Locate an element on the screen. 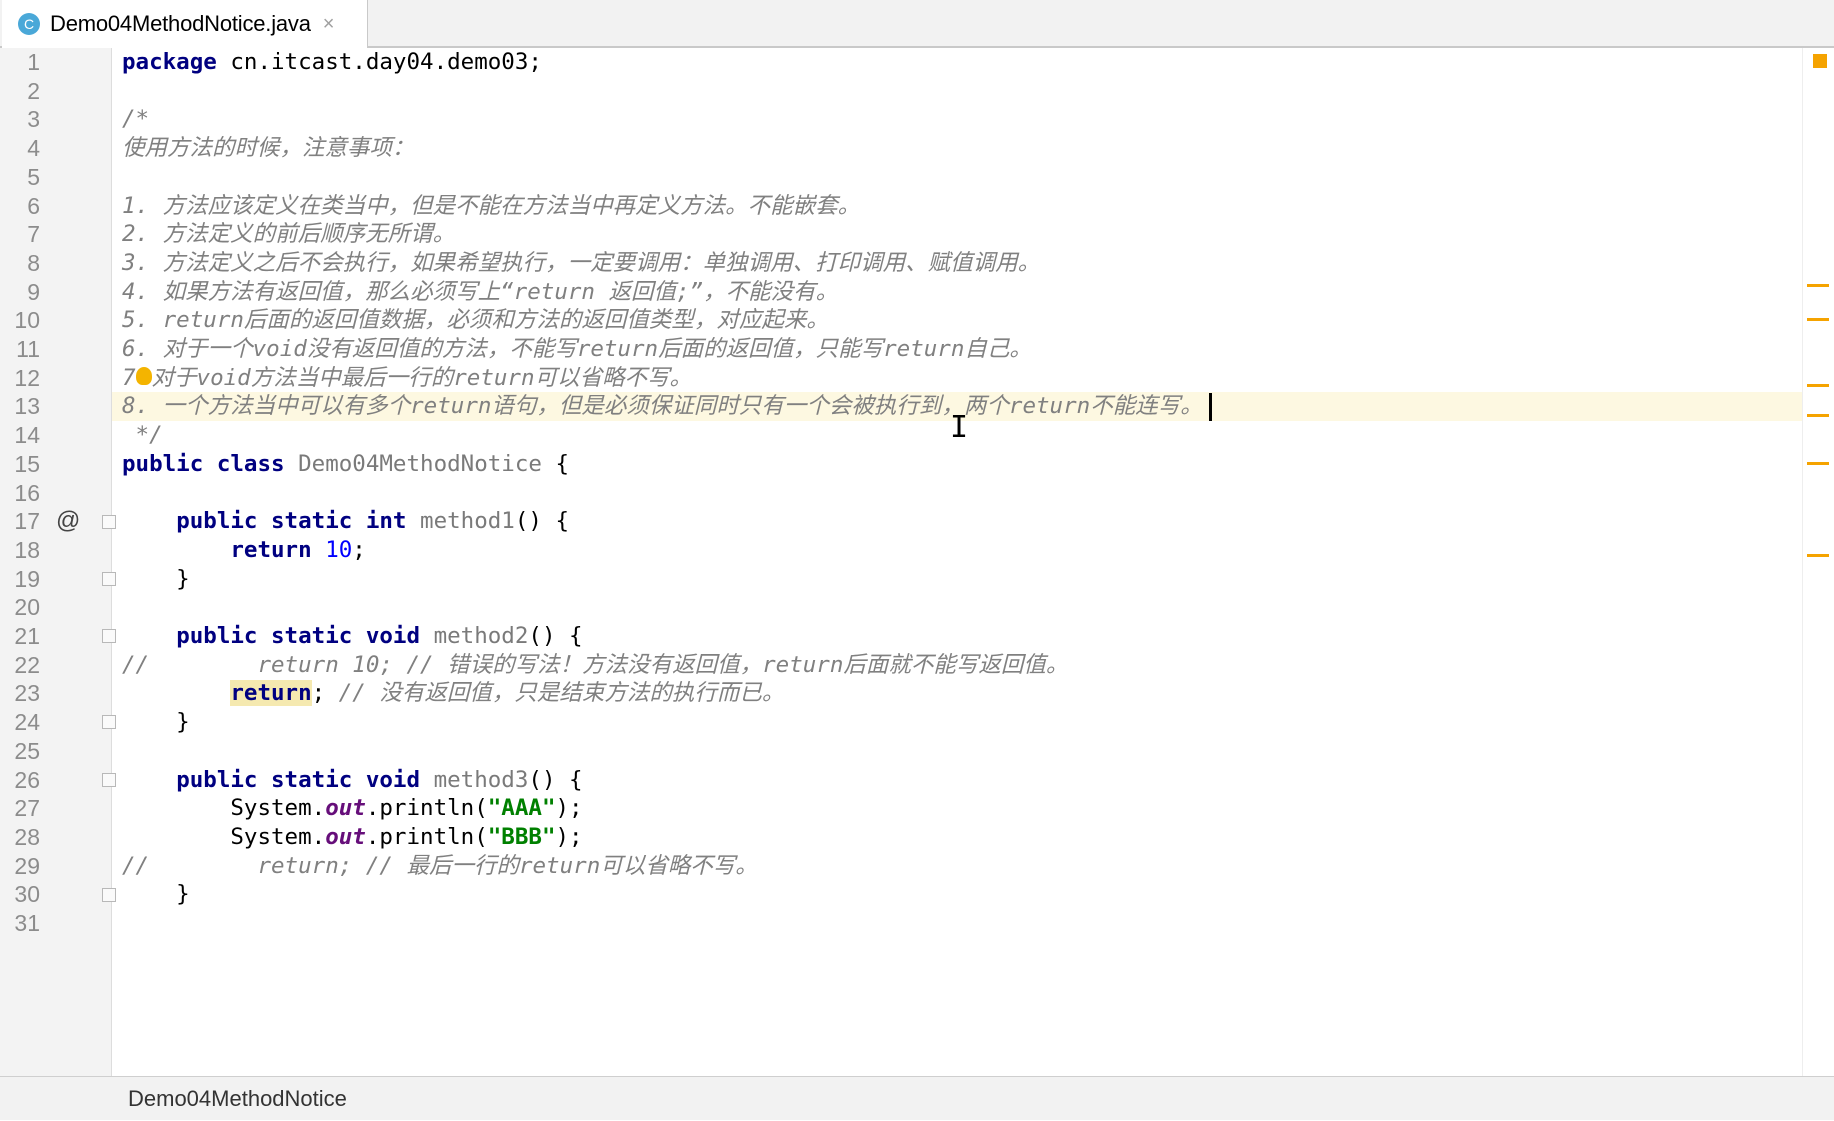 The width and height of the screenshot is (1834, 1121). line-number: 9 is located at coordinates (20, 292).